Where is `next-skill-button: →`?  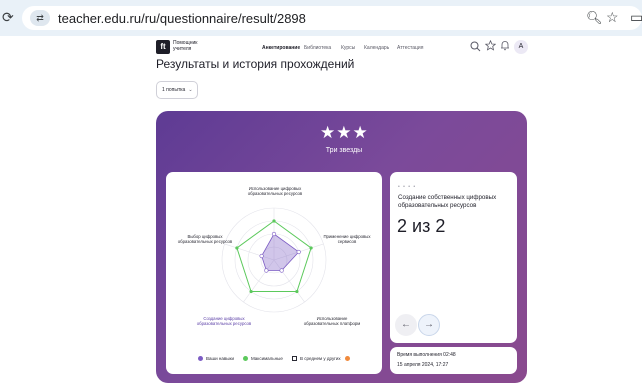 next-skill-button: → is located at coordinates (429, 325).